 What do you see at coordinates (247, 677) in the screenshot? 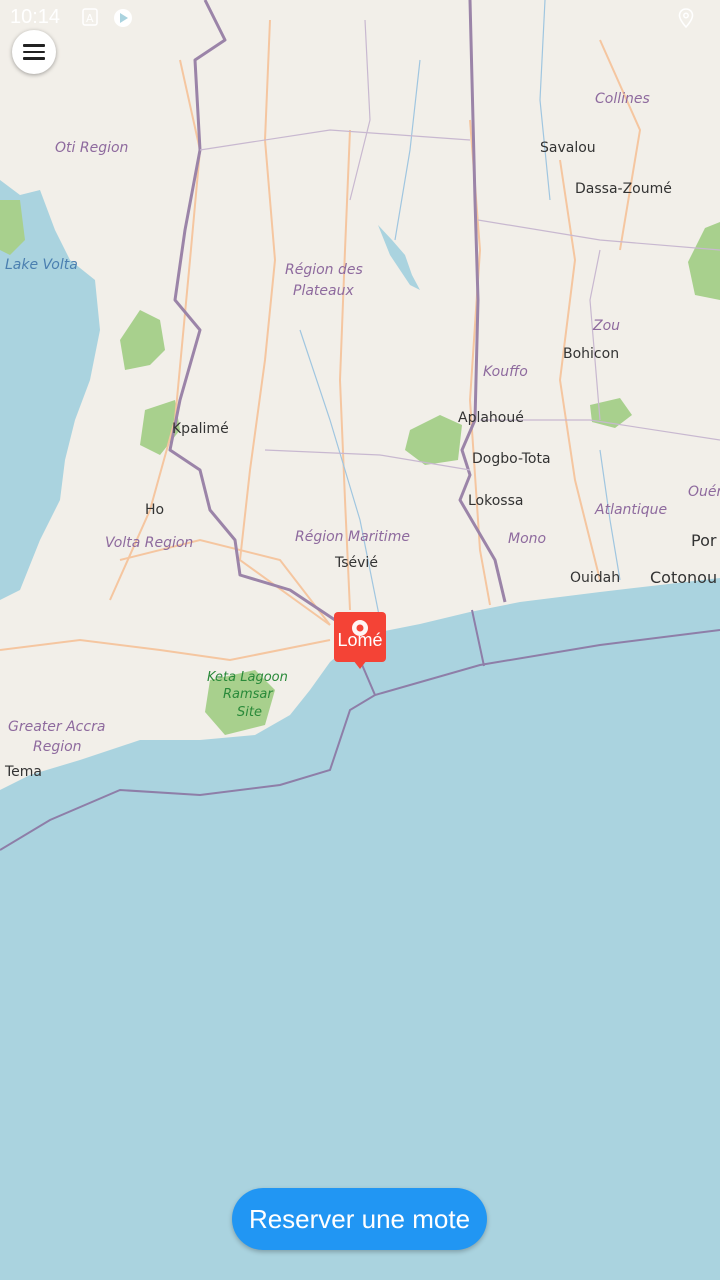
I see `map-label: Keta Lagoon` at bounding box center [247, 677].